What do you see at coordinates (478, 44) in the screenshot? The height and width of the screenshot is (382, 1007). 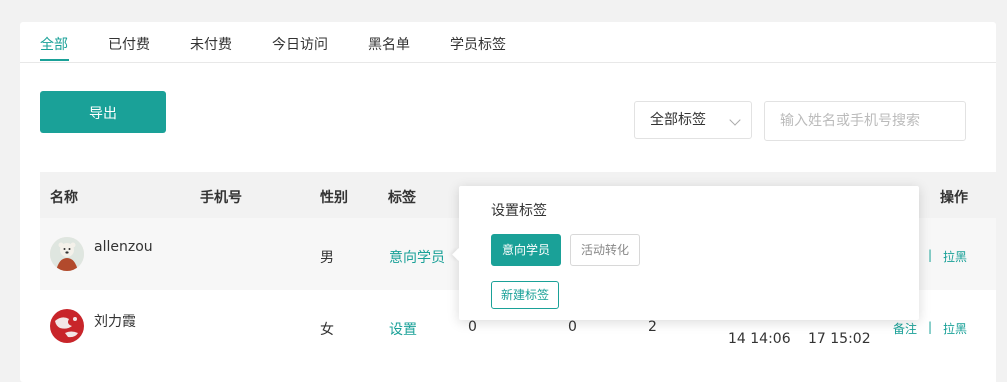 I see `tab-student-tags: 学员标签` at bounding box center [478, 44].